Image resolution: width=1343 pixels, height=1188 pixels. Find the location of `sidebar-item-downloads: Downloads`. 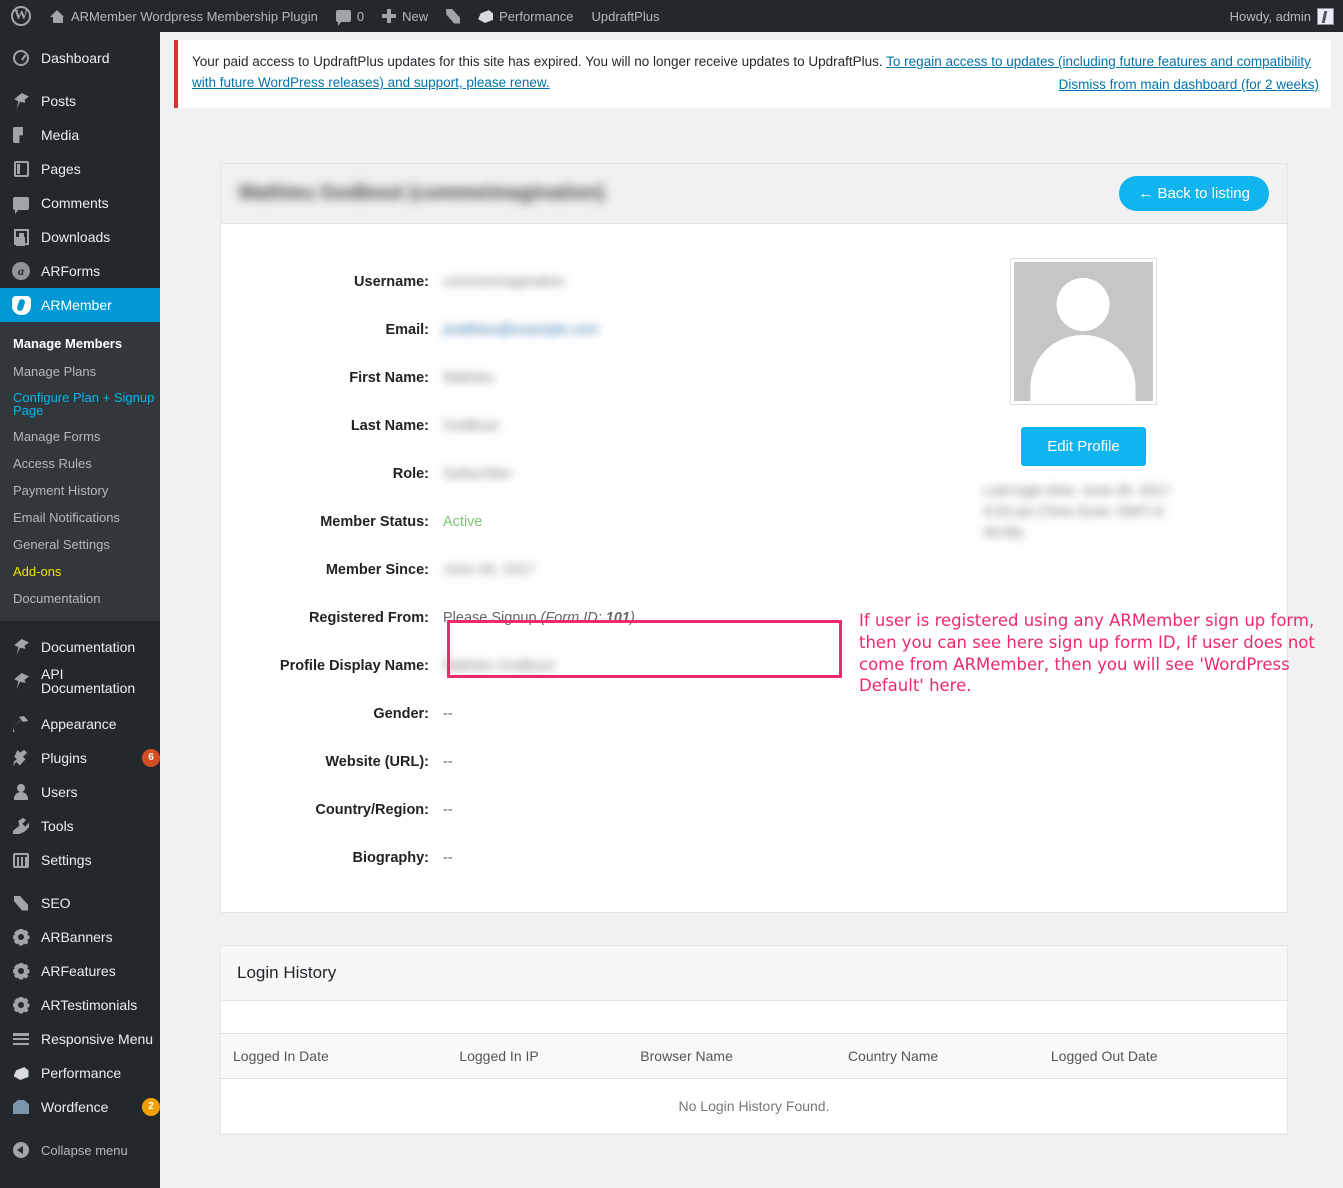

sidebar-item-downloads: Downloads is located at coordinates (80, 237).